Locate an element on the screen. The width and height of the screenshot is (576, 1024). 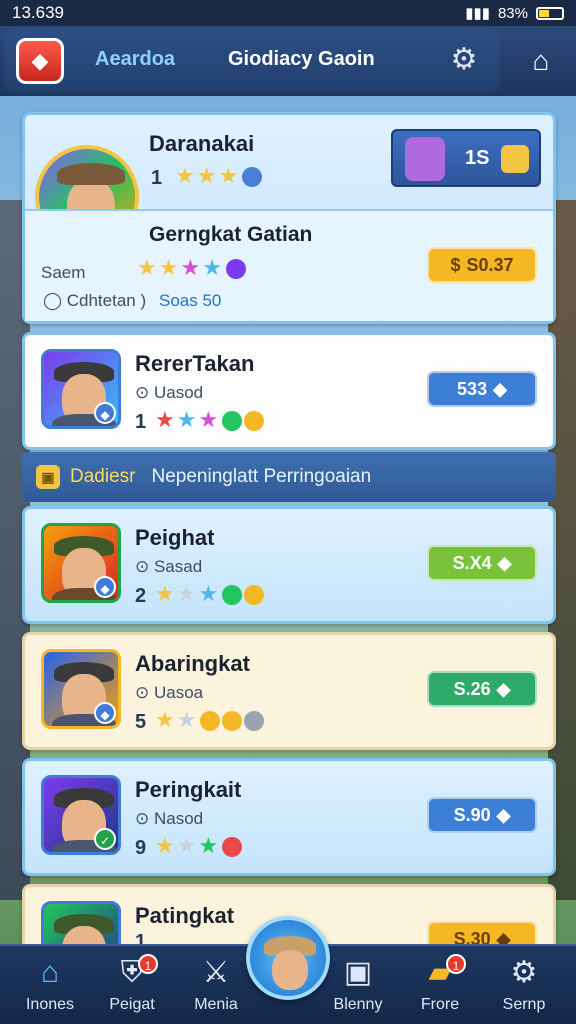
player-price-button: S.X4 ◆ is located at coordinates (482, 563).